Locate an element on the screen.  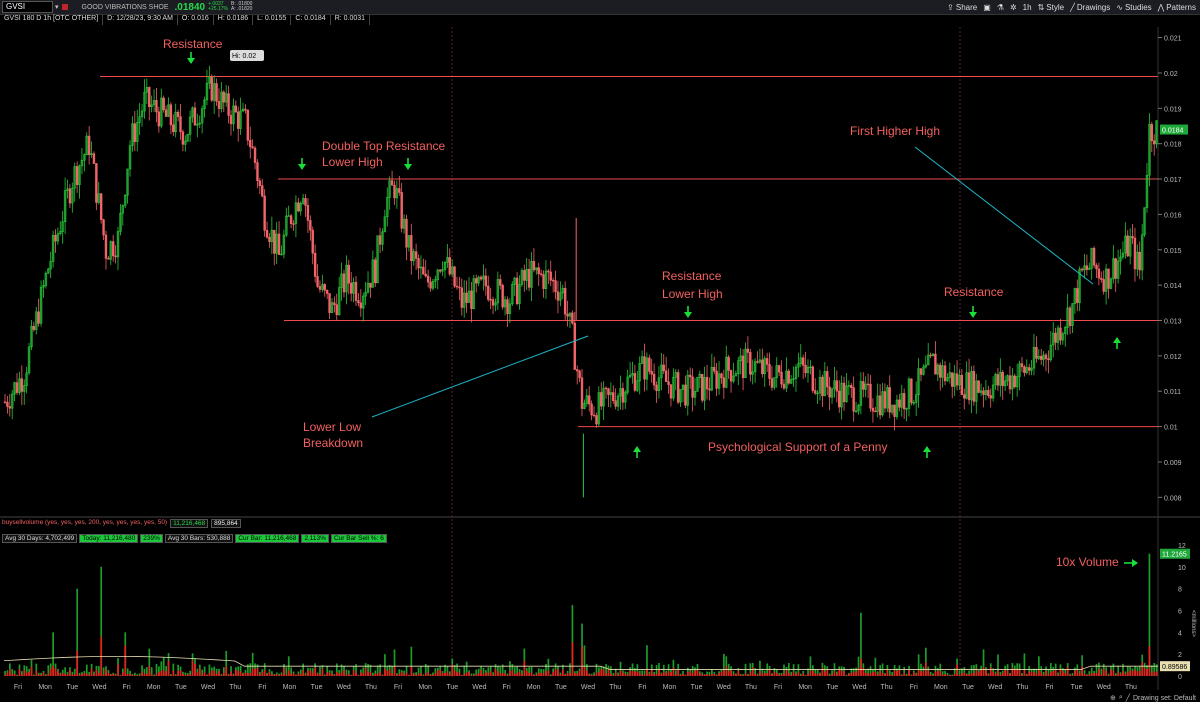
magnify-icon: ⌕ is located at coordinates (1121, 698).